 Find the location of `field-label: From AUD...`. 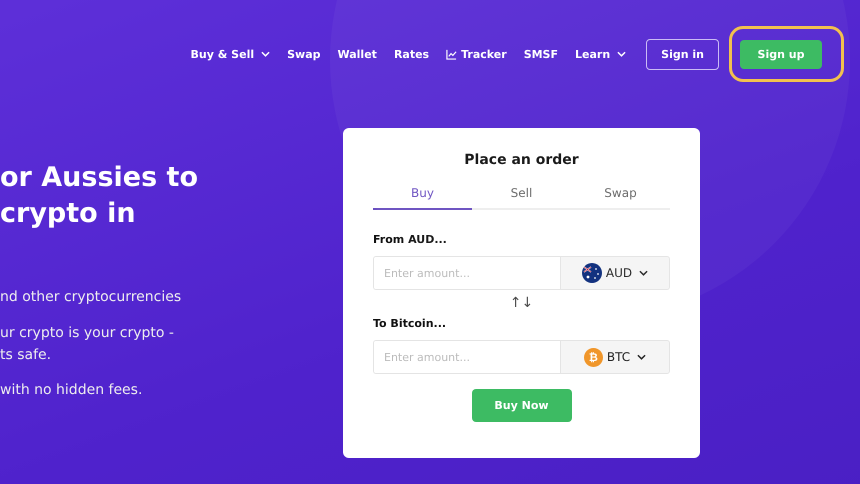

field-label: From AUD... is located at coordinates (410, 240).